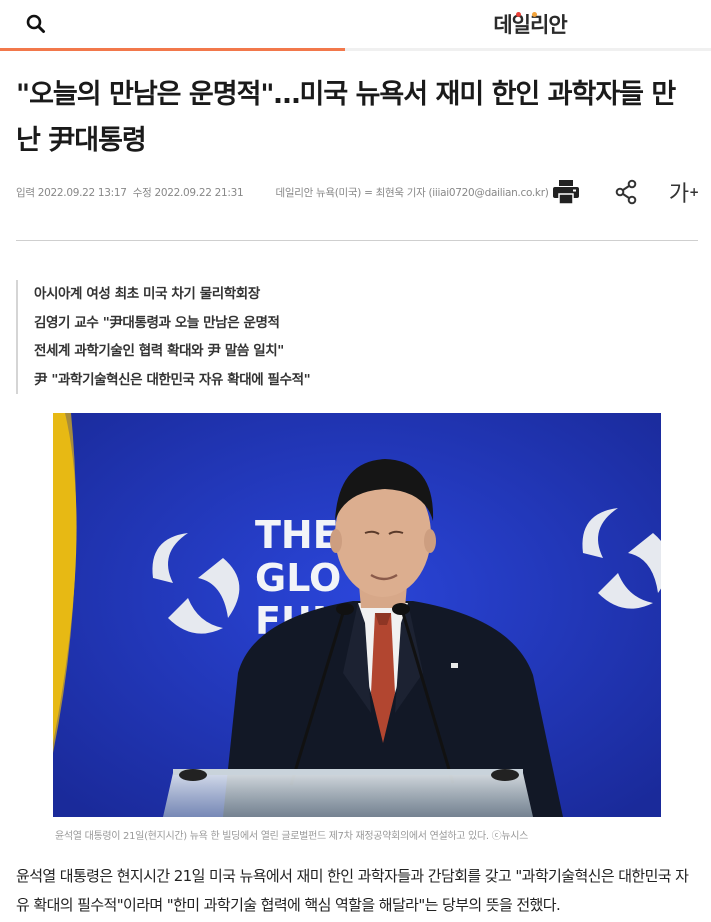 Image resolution: width=711 pixels, height=922 pixels. I want to click on logo-text: 데일리안, so click(530, 25).